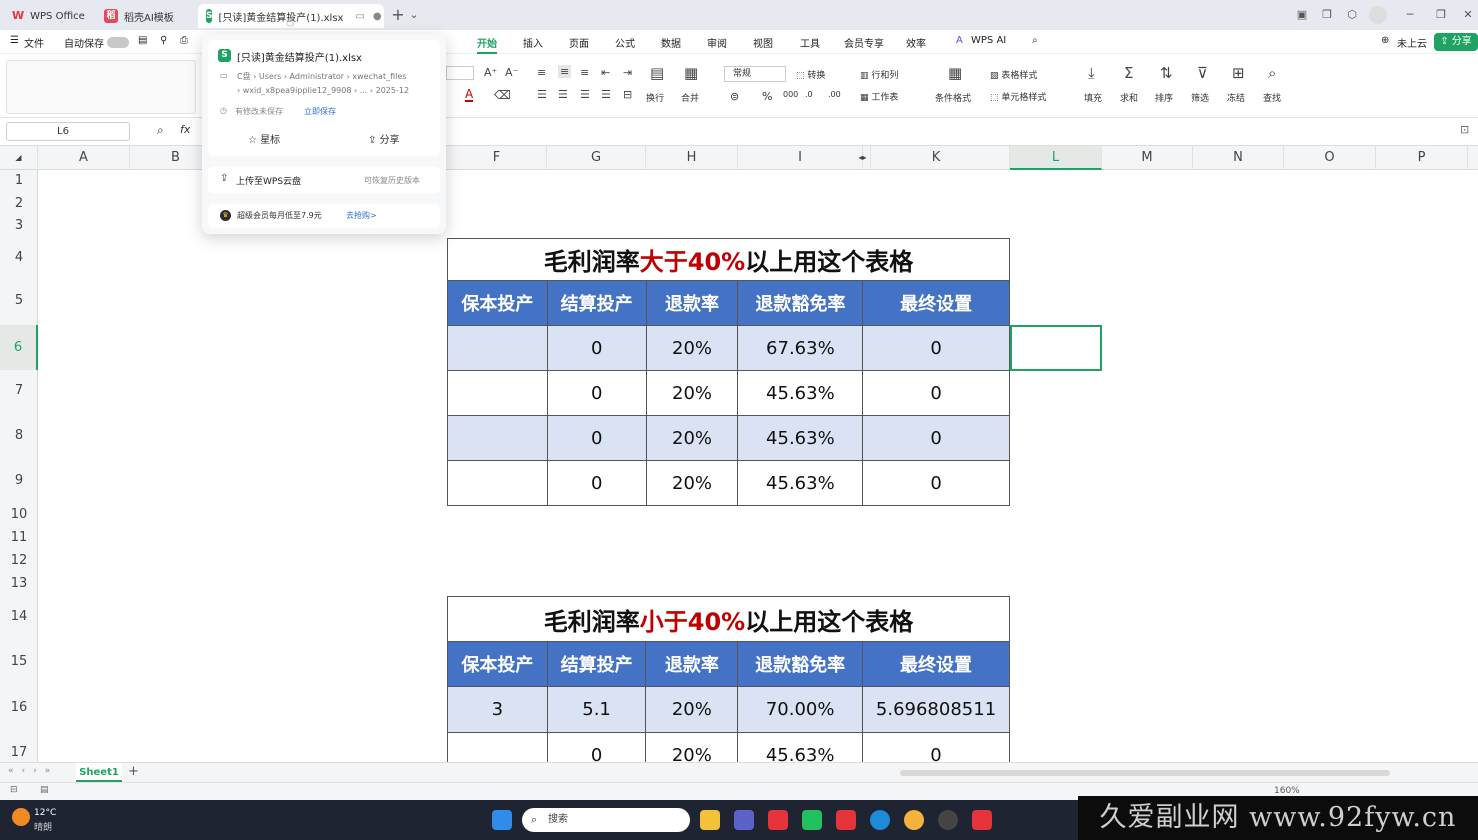 The width and height of the screenshot is (1478, 840). Describe the element at coordinates (1147, 158) in the screenshot. I see `col-header: M` at that location.